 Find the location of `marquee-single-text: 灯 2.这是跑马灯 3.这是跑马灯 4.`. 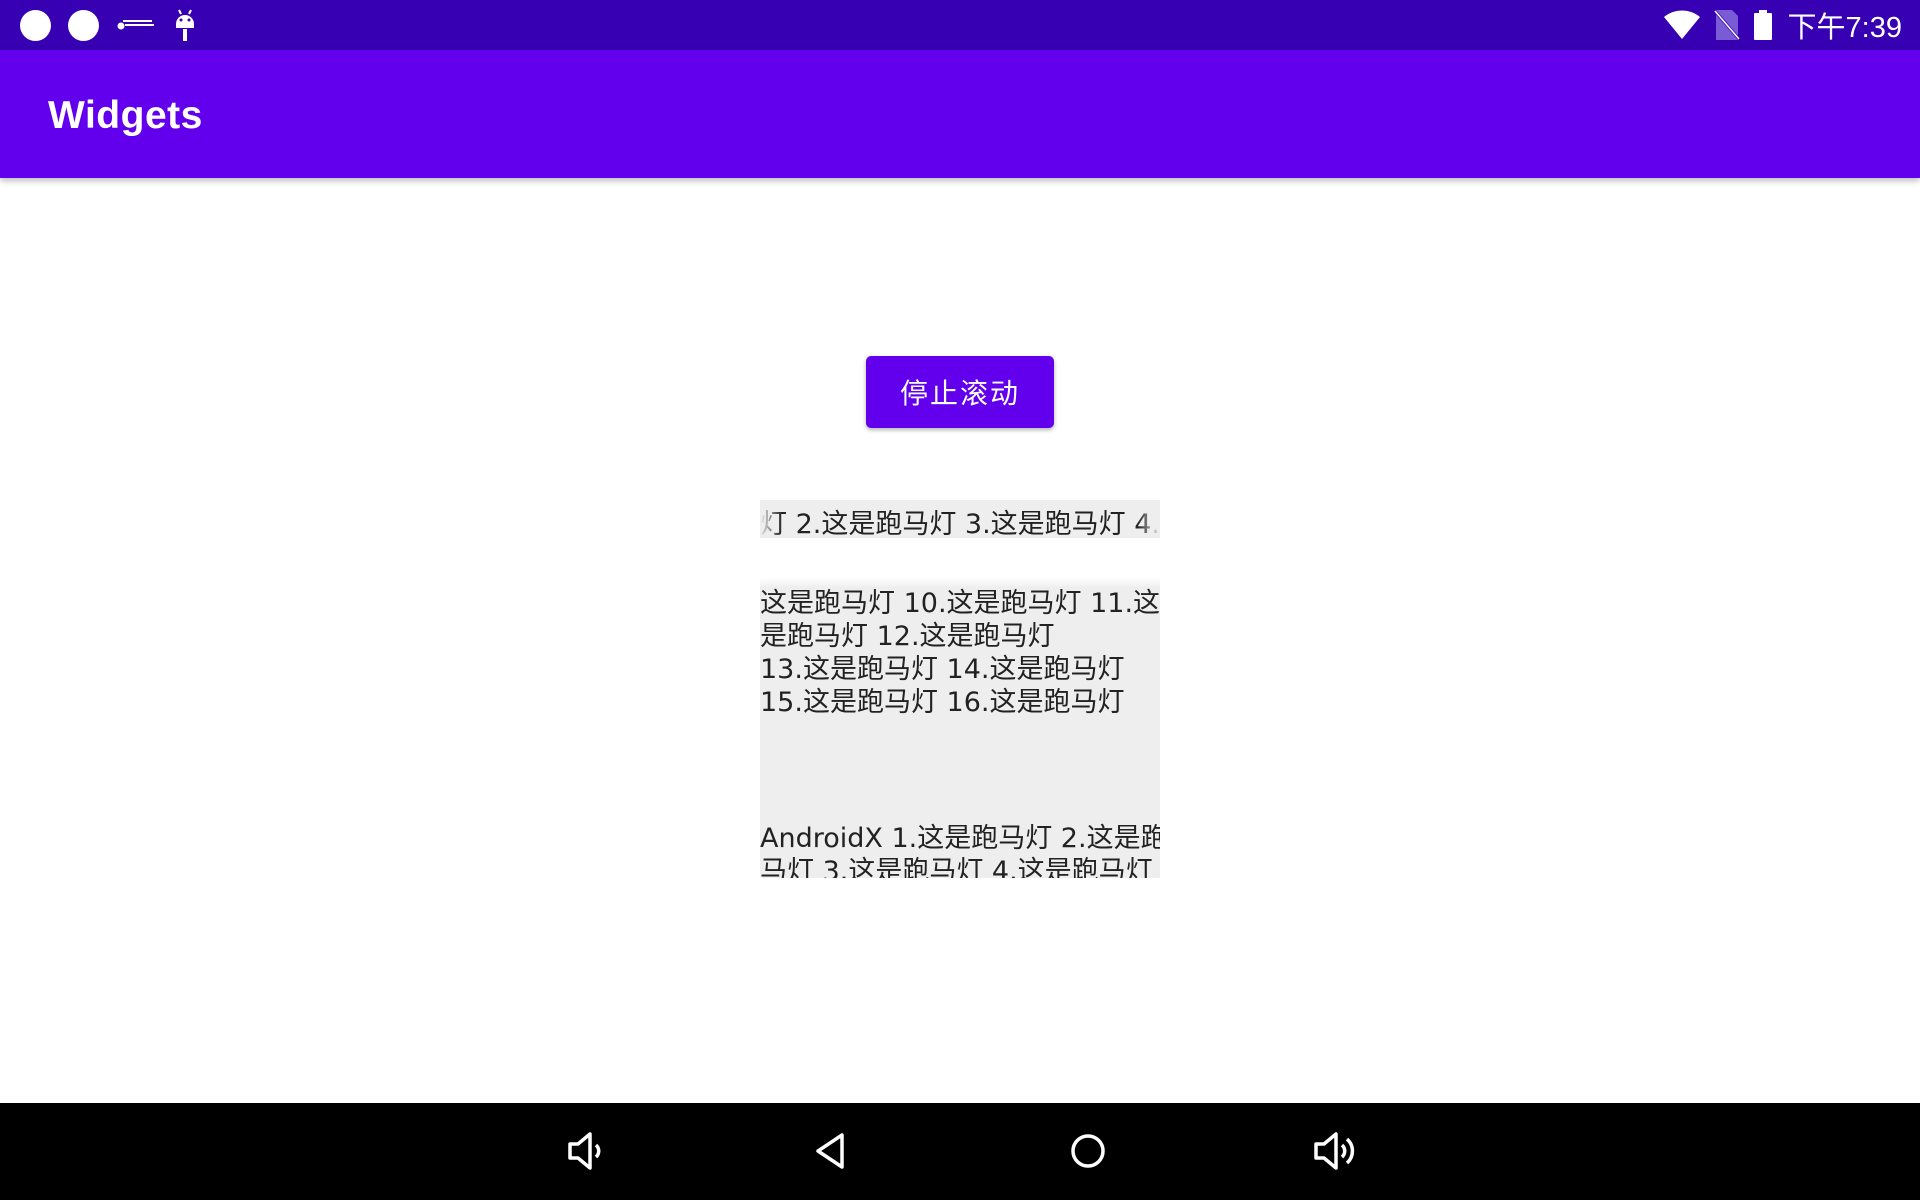

marquee-single-text: 灯 2.这是跑马灯 3.这是跑马灯 4. is located at coordinates (960, 523).